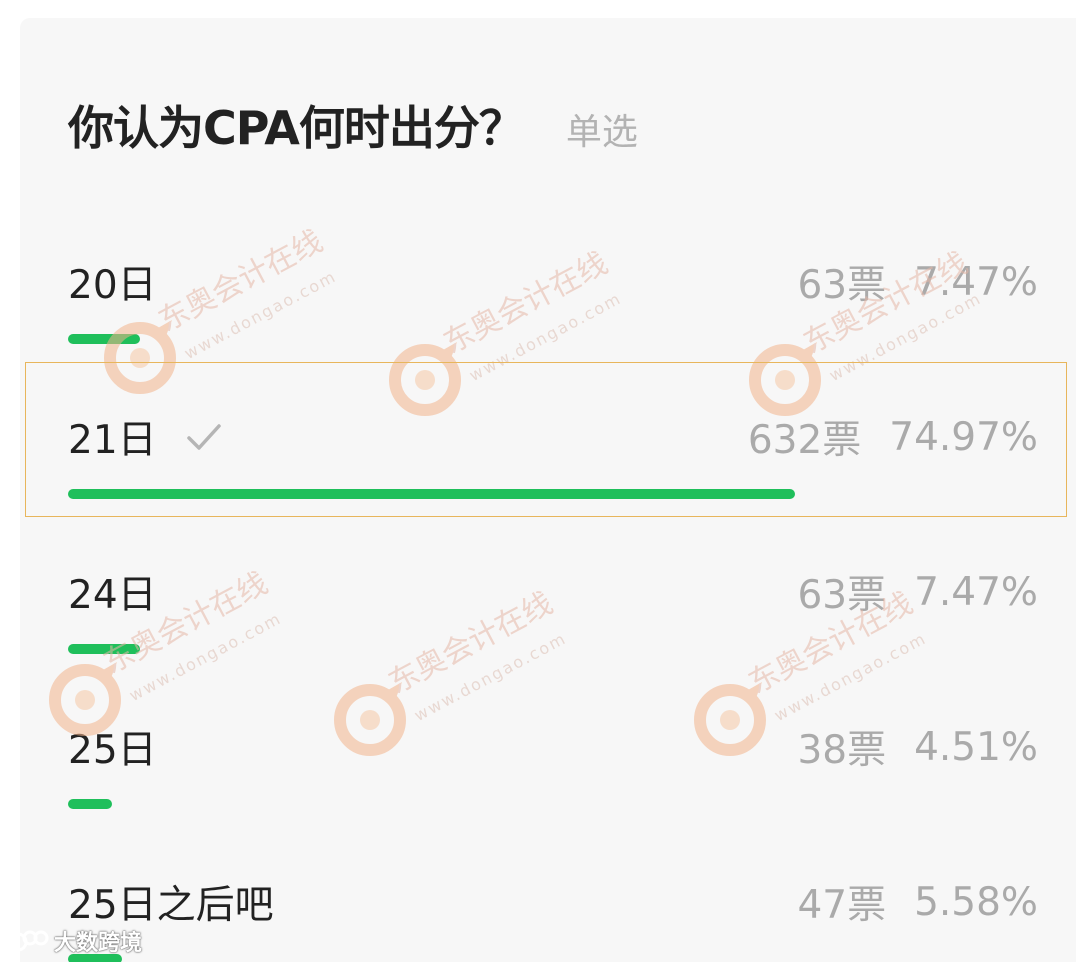 The width and height of the screenshot is (1076, 962). I want to click on option-percent: 4.51%, so click(976, 747).